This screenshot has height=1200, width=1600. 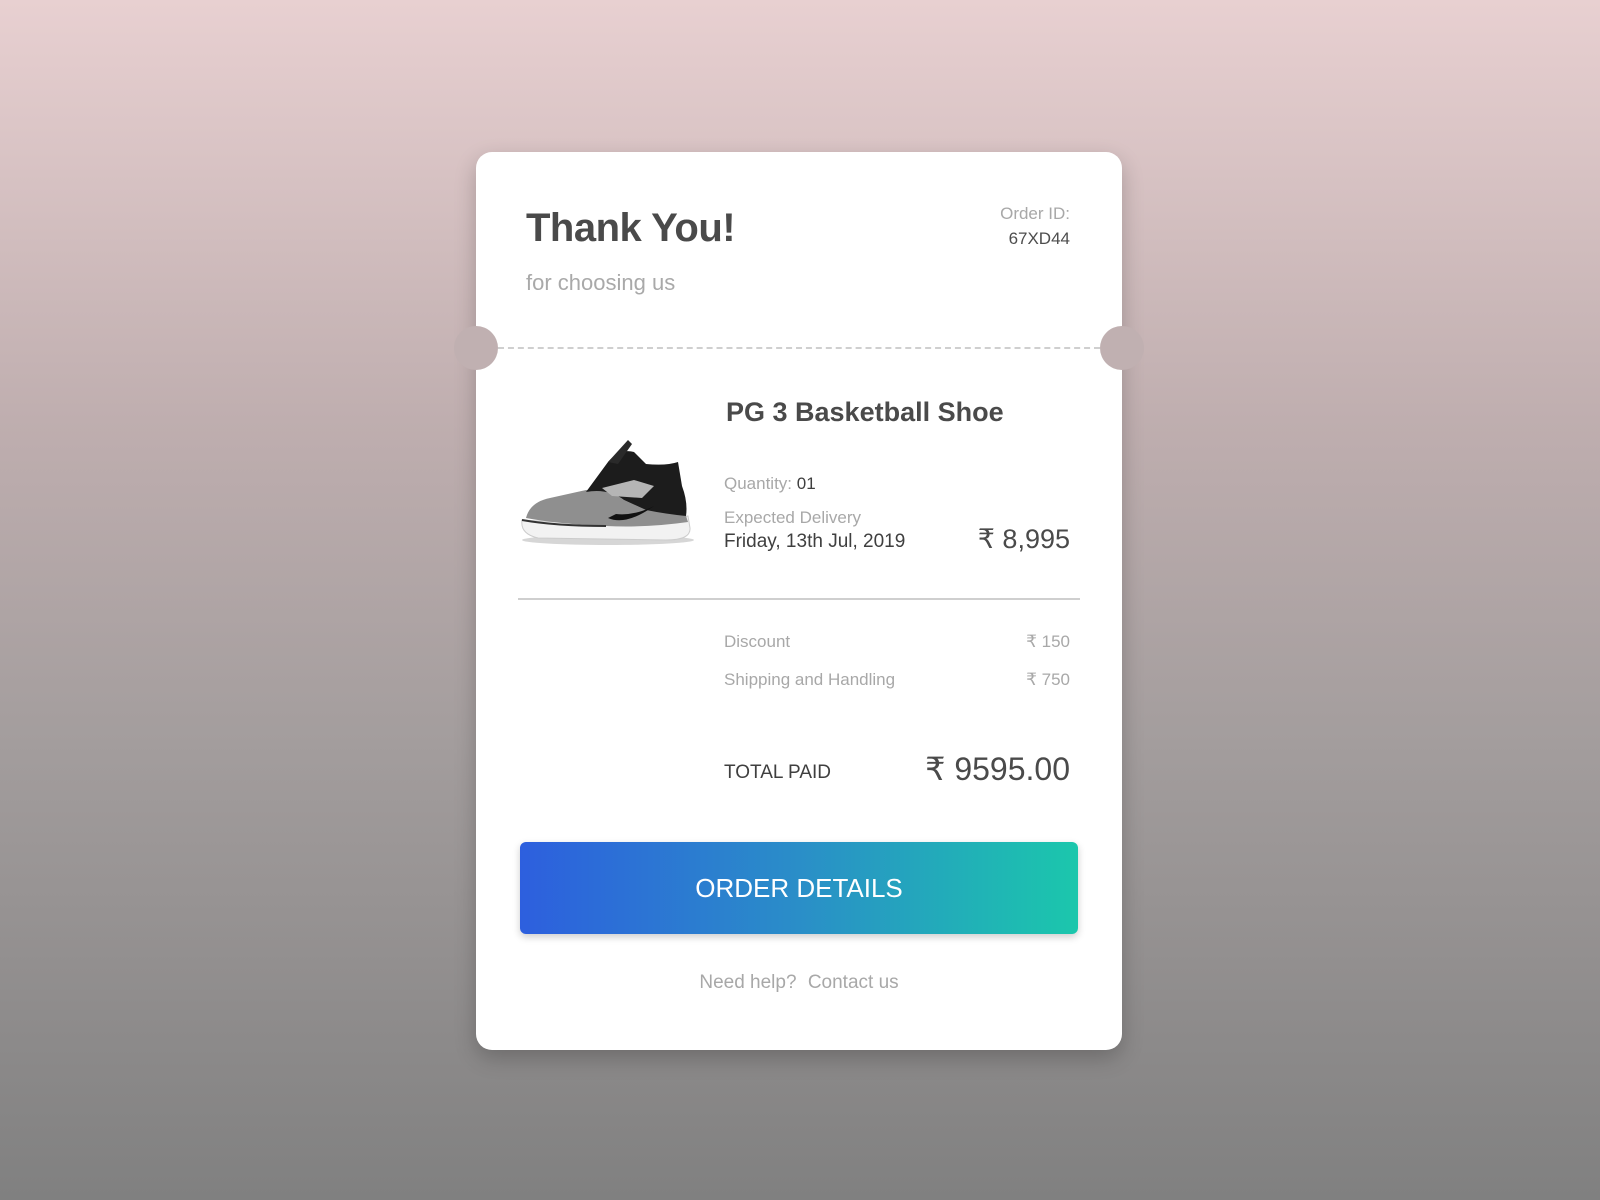 I want to click on product-image, so click(x=606, y=495).